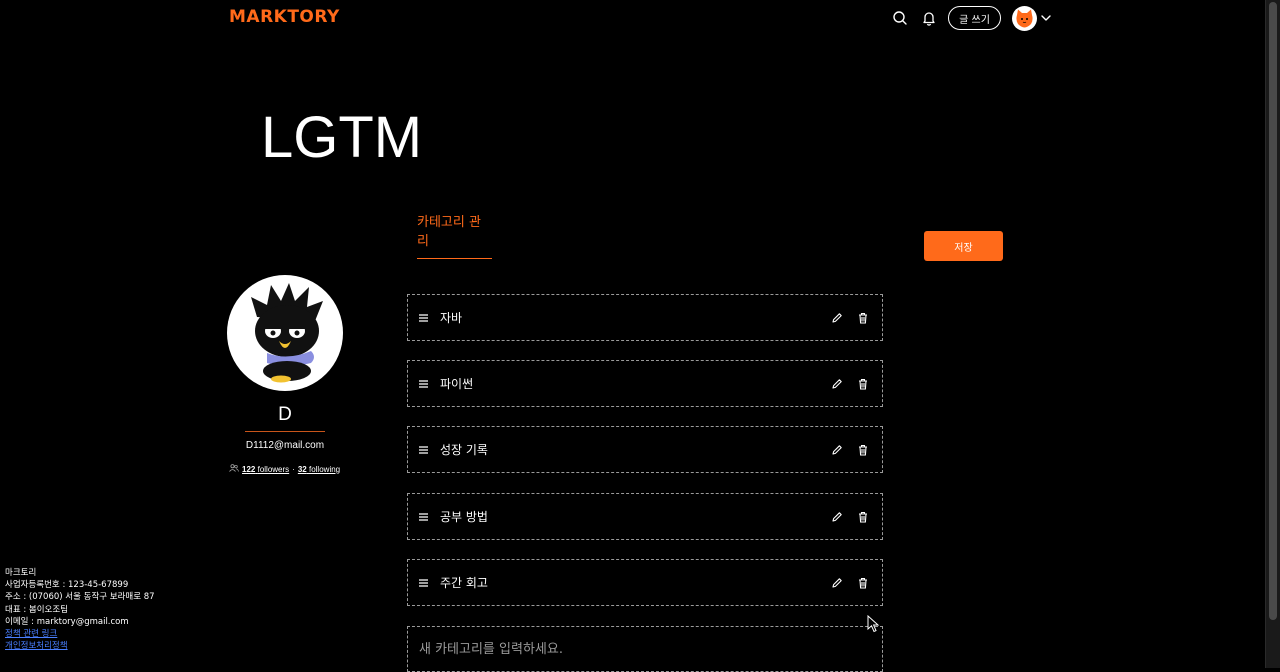 This screenshot has height=672, width=1280. What do you see at coordinates (457, 384) in the screenshot?
I see `category-label: 파이썬` at bounding box center [457, 384].